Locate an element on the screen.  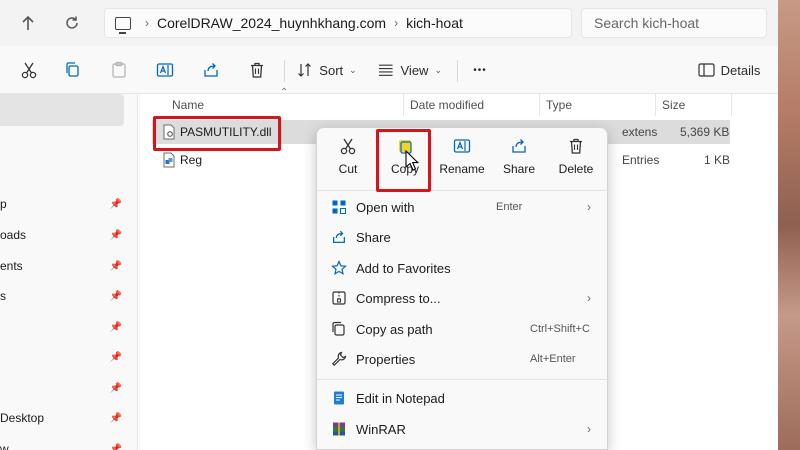
sidebar-selected-item is located at coordinates (62, 110).